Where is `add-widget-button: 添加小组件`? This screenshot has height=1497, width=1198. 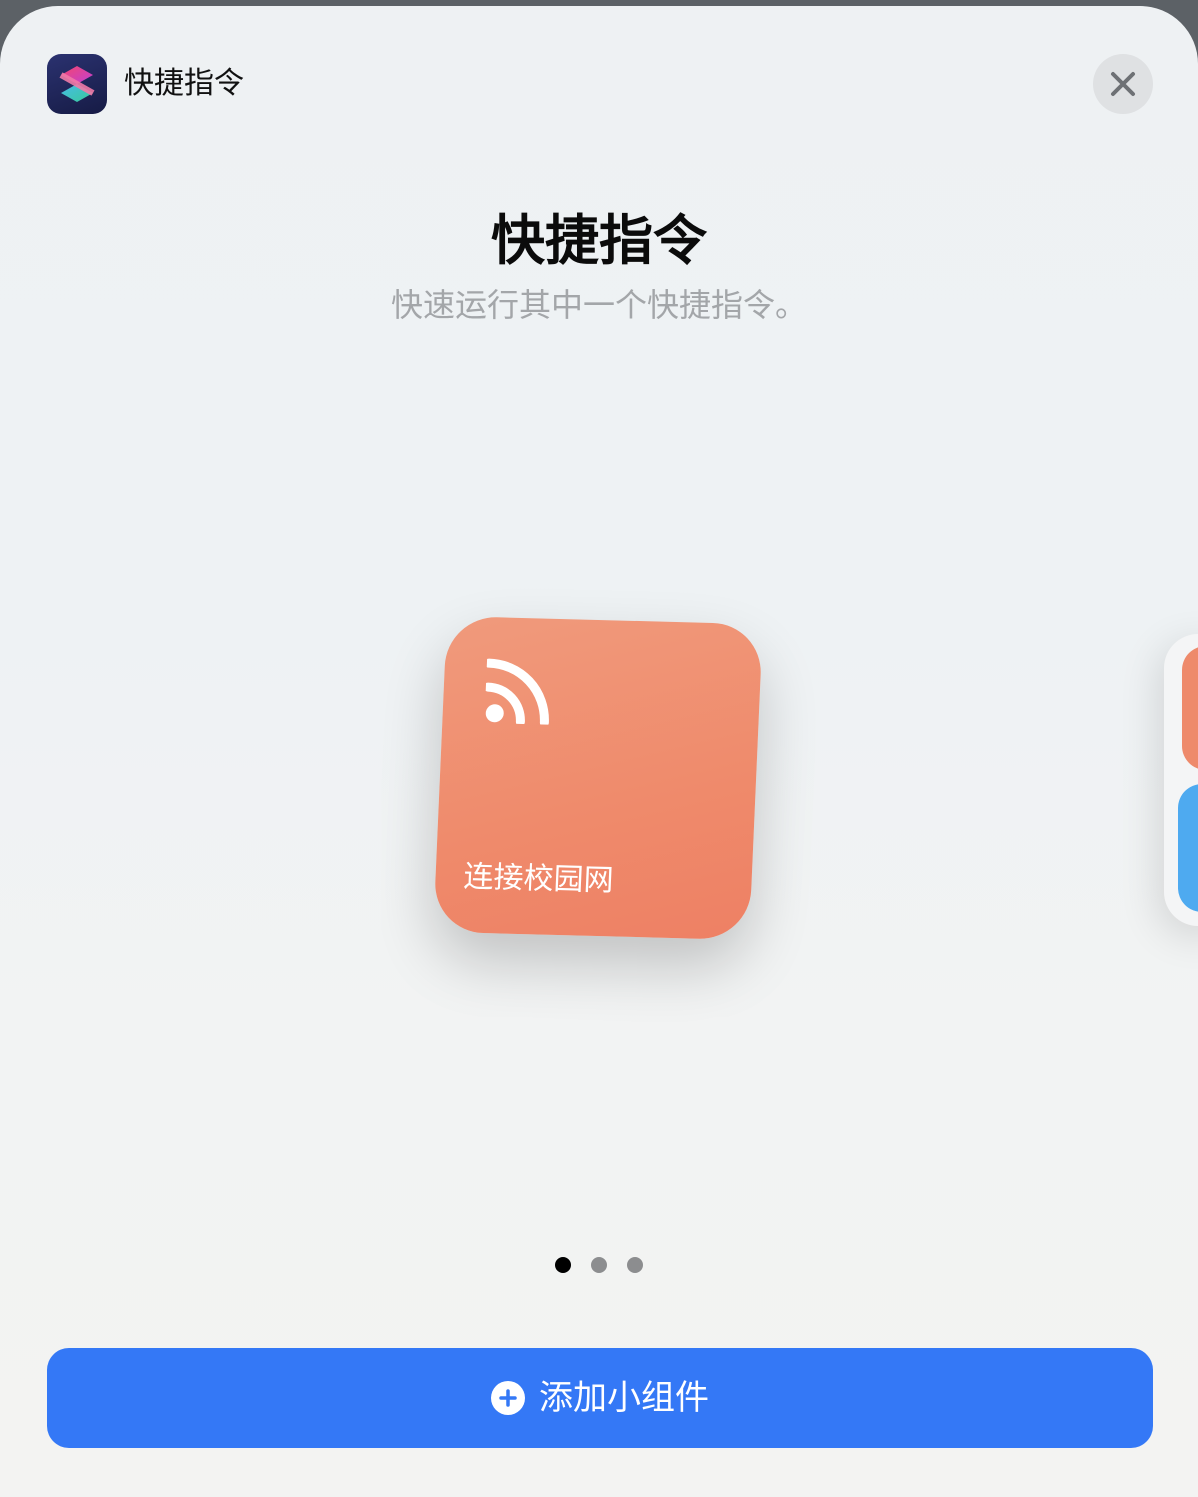
add-widget-button: 添加小组件 is located at coordinates (600, 1398).